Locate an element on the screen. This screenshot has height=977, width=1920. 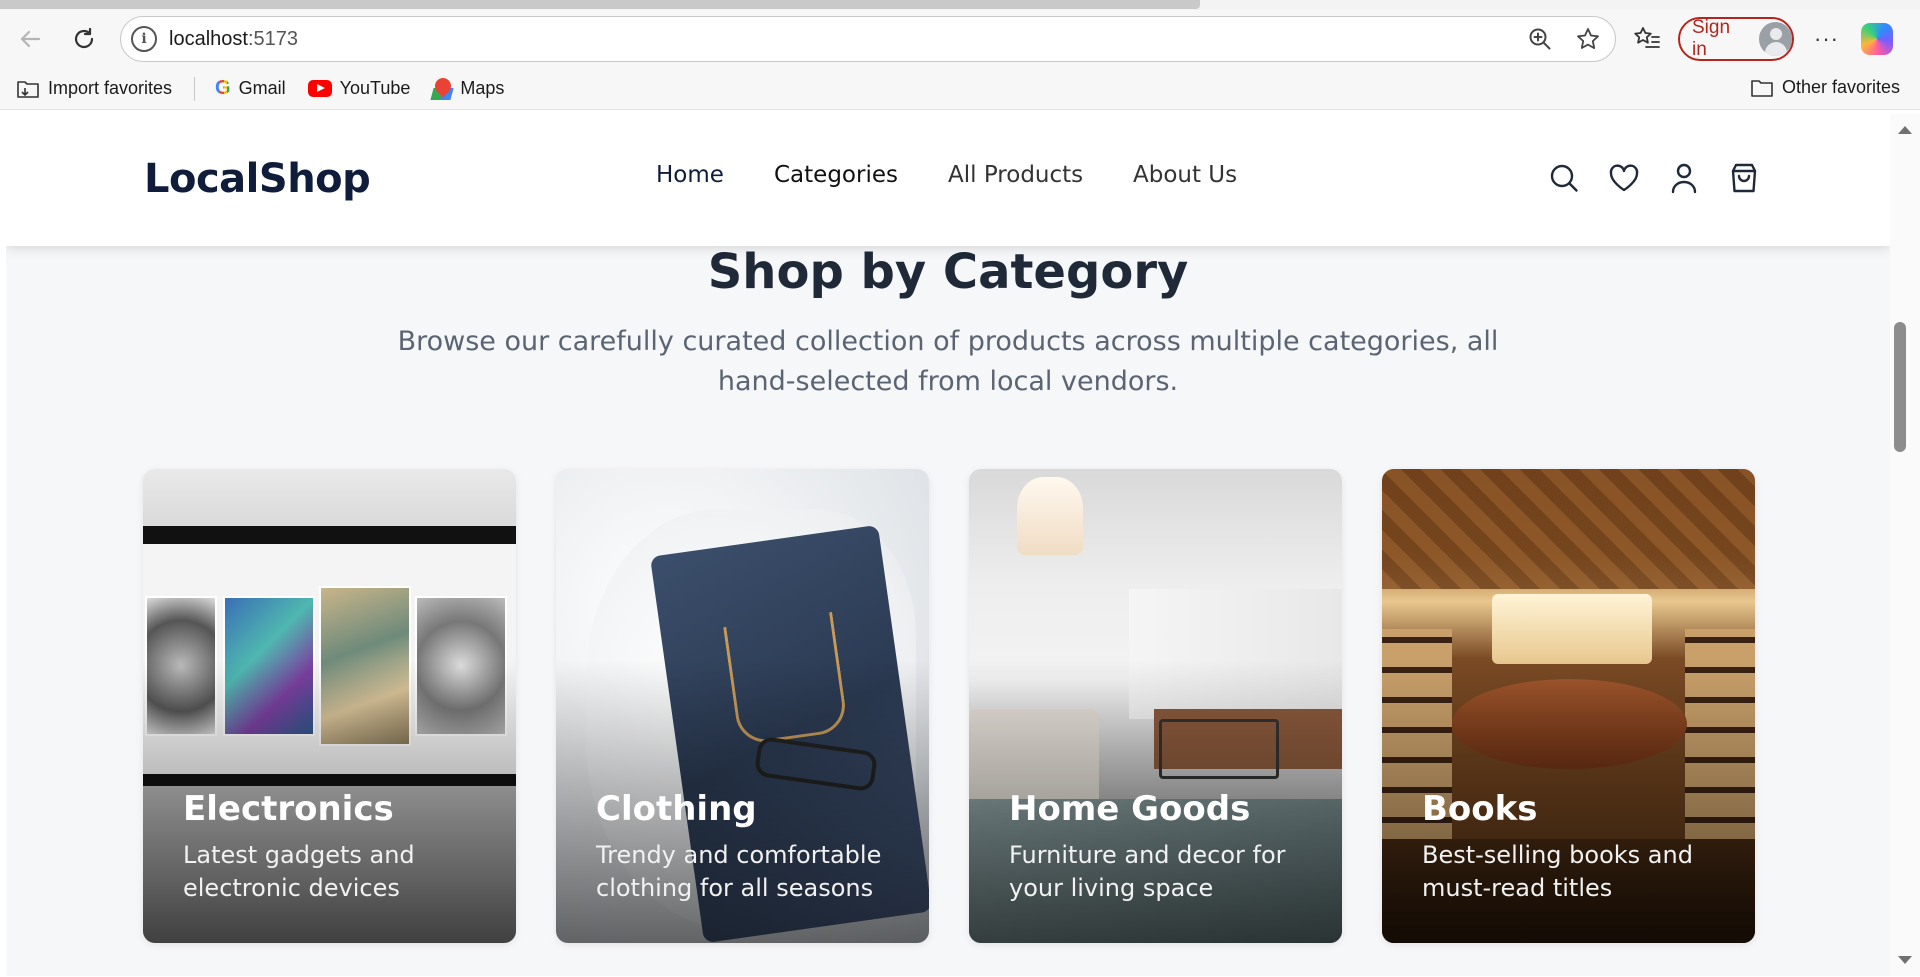
more-menu-icon: ··· is located at coordinates (1826, 39).